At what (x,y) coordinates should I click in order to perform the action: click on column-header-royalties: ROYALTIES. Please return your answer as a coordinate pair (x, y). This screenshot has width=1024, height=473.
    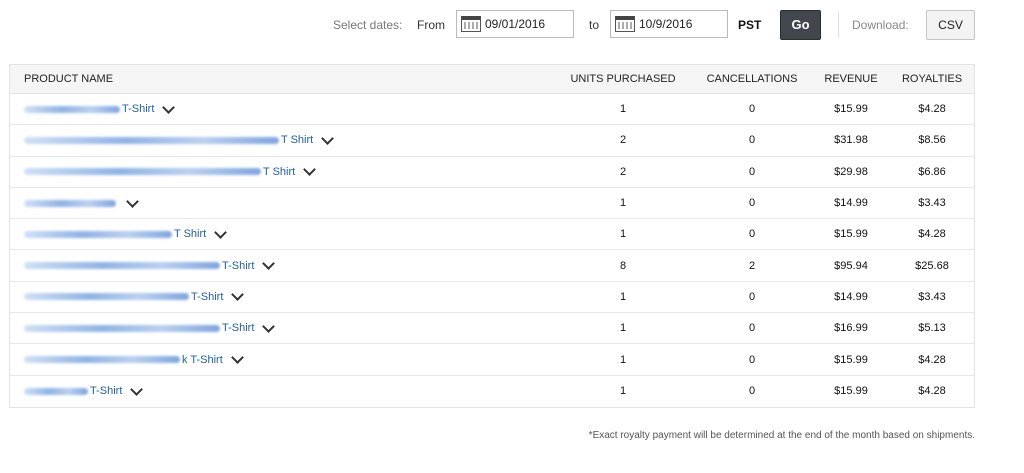
    Looking at the image, I should click on (932, 79).